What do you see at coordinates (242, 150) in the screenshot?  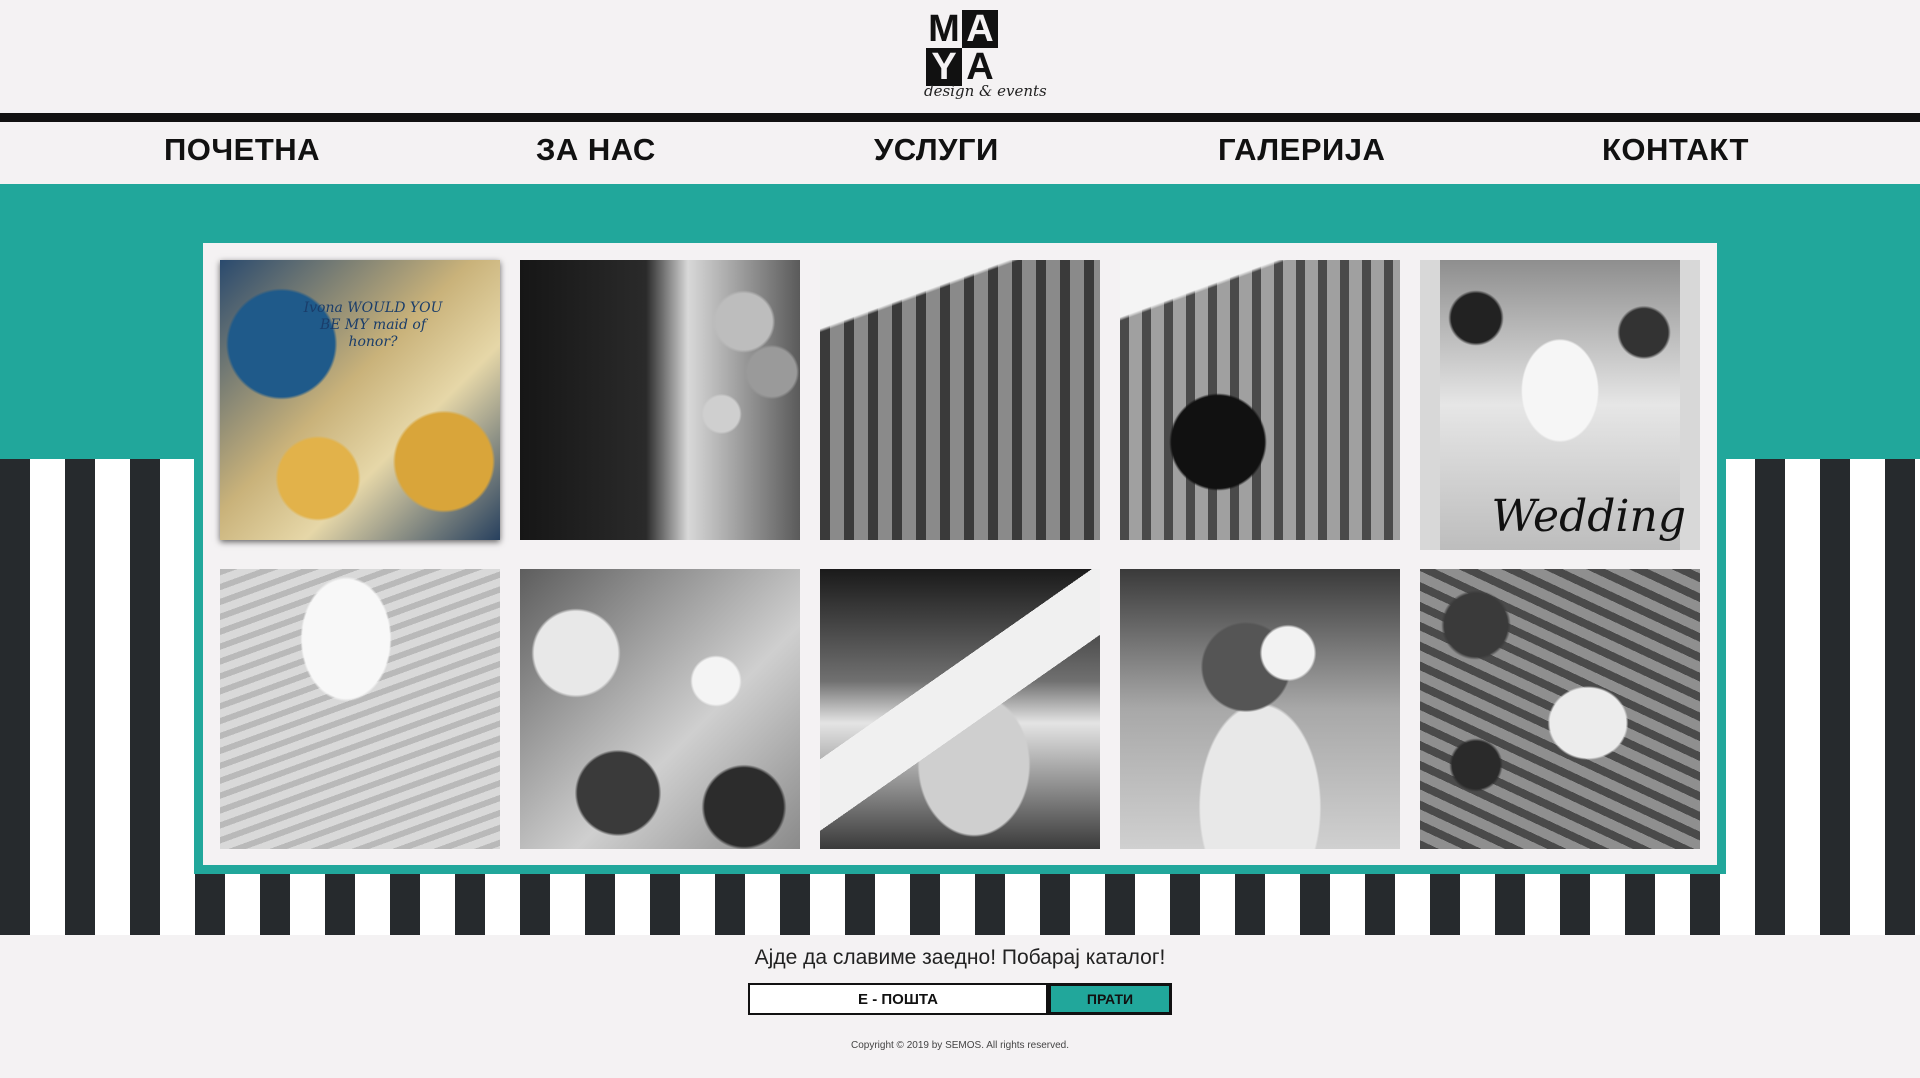 I see `nav-item-home: ПОЧЕТНА` at bounding box center [242, 150].